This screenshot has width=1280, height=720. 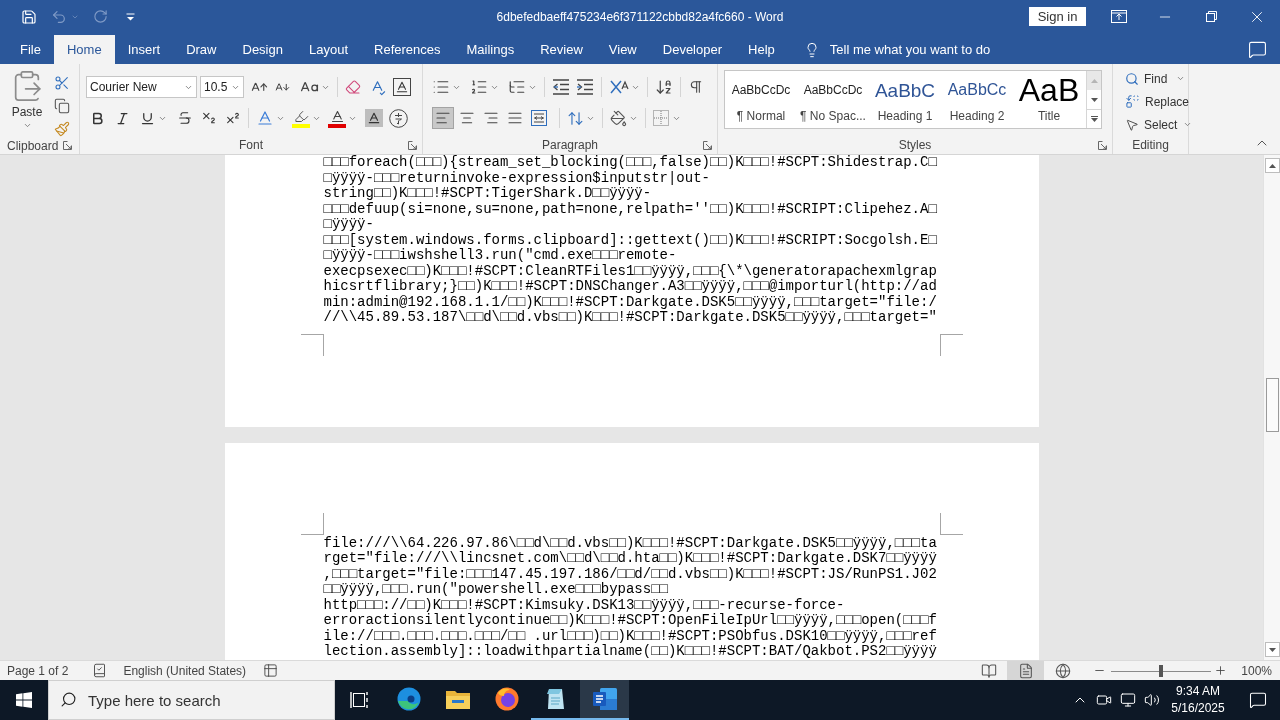 I want to click on ribbon-tab: Developer, so click(x=692, y=49).